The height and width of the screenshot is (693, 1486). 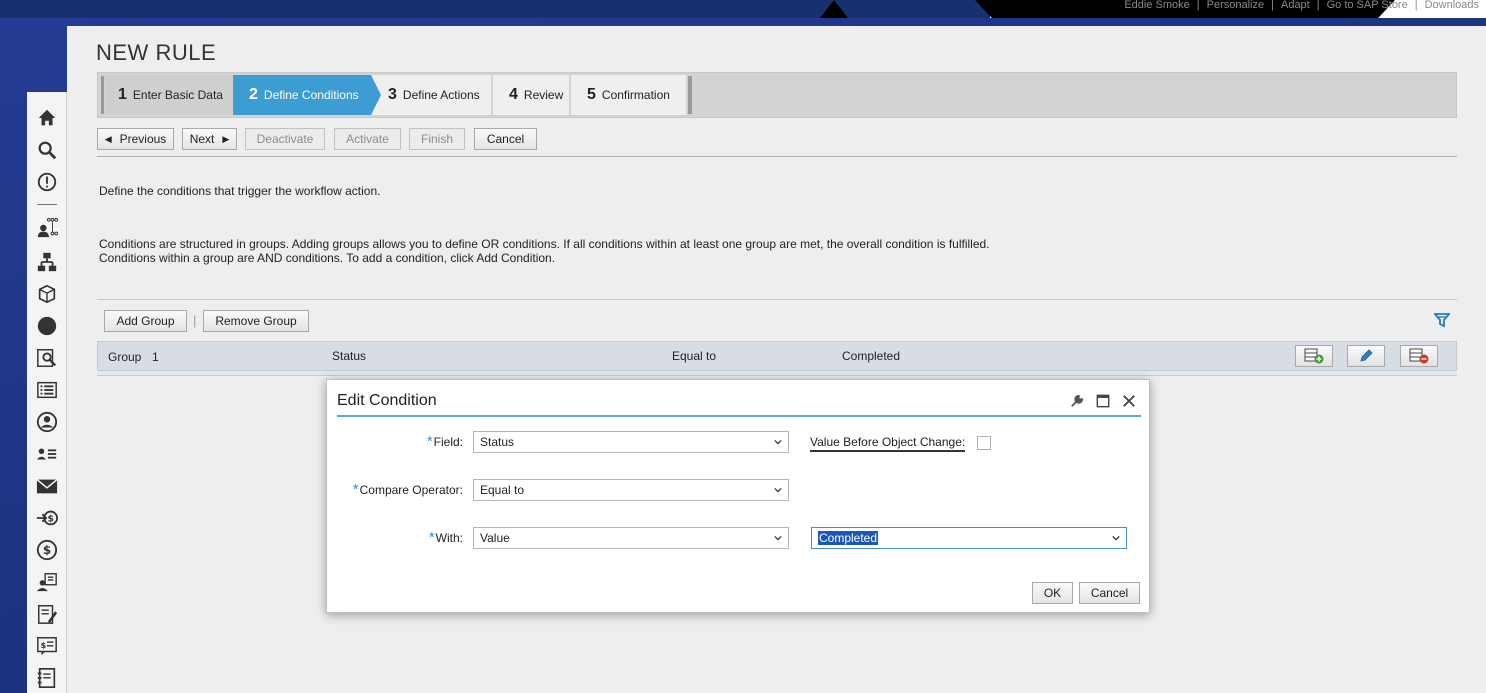 I want to click on chevron-right-icon: ▶, so click(x=226, y=138).